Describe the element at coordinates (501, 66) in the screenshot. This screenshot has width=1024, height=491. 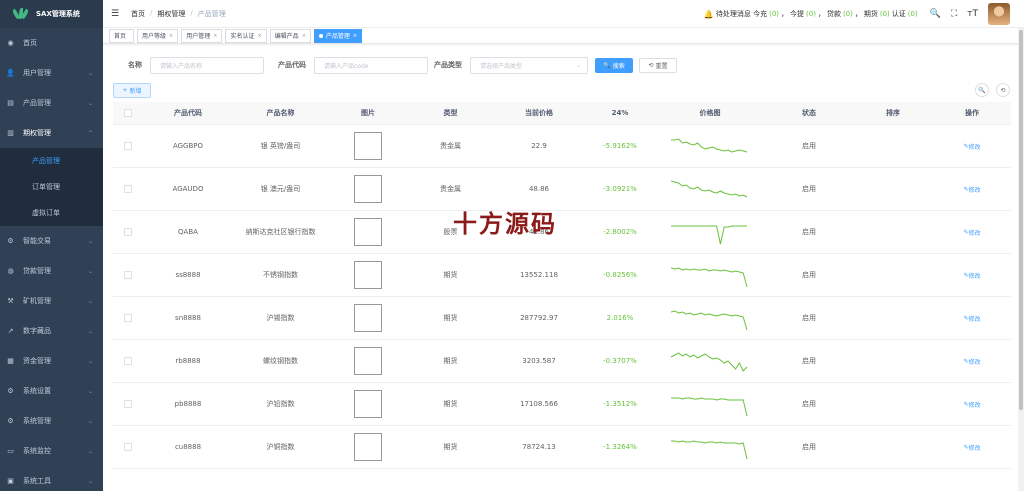
I see `type-placeholder: 请选择产品类型` at that location.